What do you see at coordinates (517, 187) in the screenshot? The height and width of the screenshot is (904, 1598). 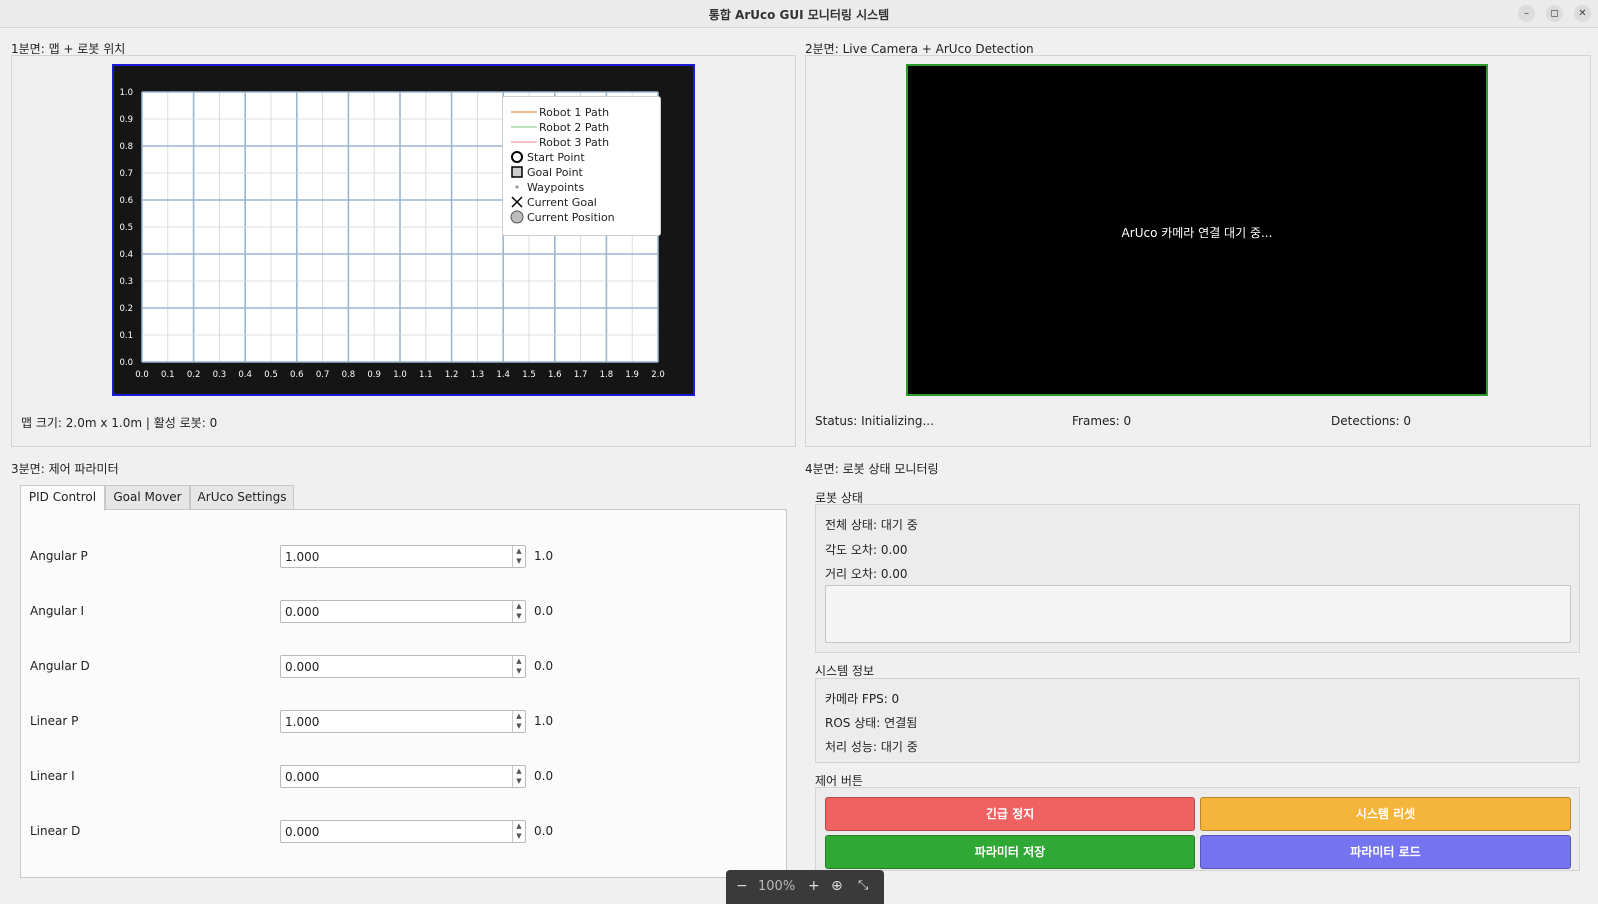 I see `waypoint-icon` at bounding box center [517, 187].